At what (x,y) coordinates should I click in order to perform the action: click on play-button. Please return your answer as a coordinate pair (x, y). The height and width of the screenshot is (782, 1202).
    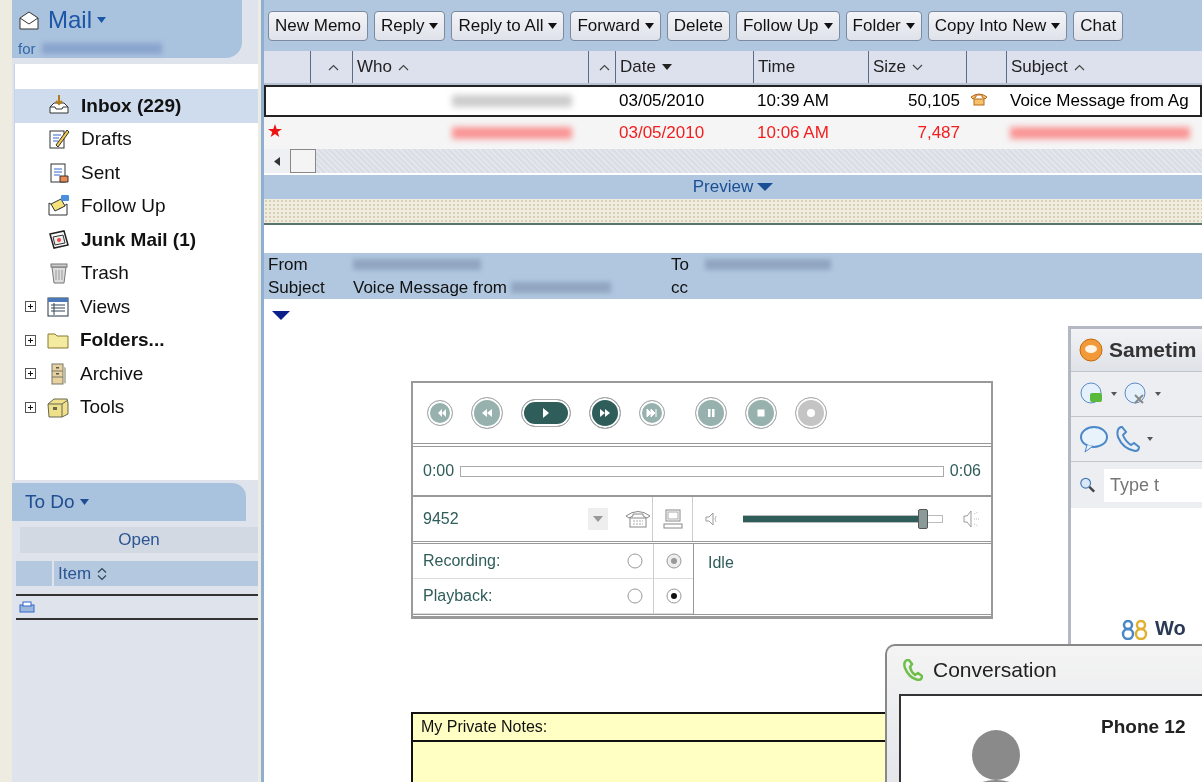
    Looking at the image, I should click on (546, 413).